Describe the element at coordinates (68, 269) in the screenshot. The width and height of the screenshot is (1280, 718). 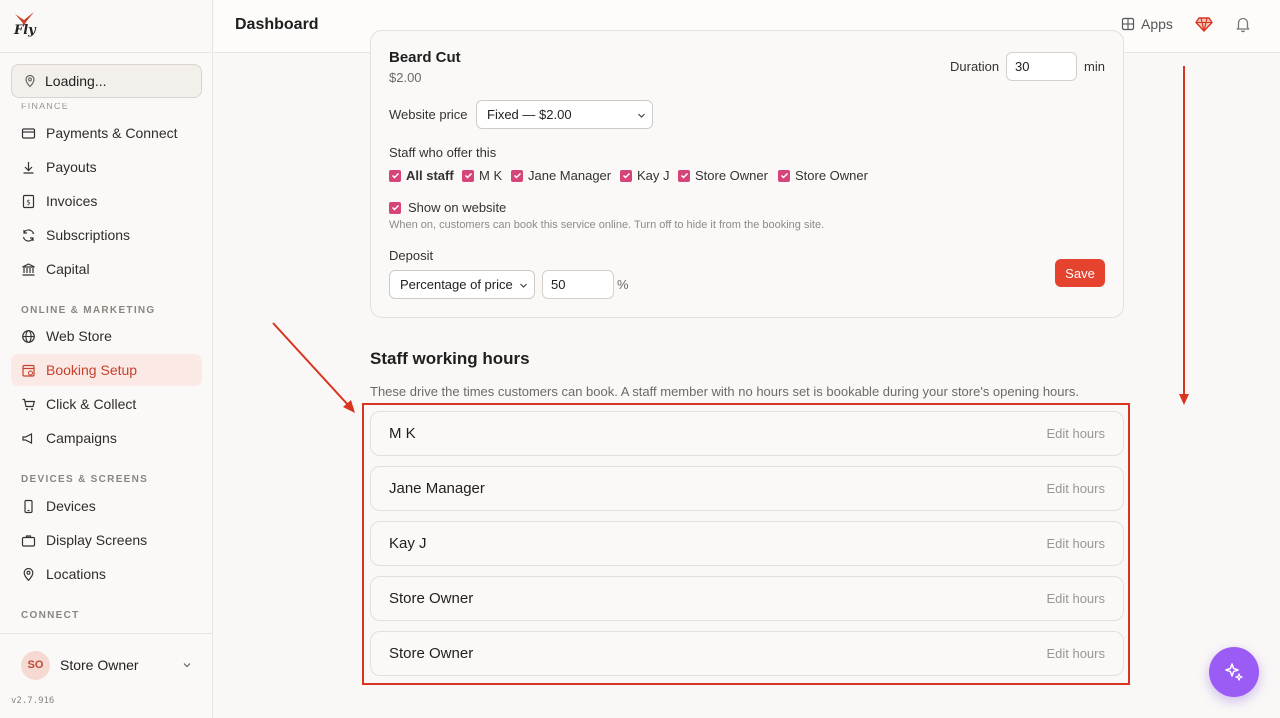
I see `sidebar-item-label: Capital` at that location.